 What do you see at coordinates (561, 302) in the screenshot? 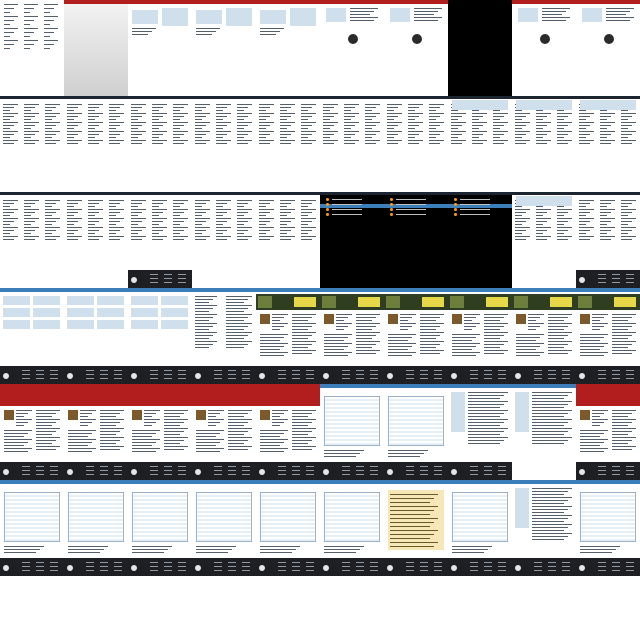
I see `hero-headline` at bounding box center [561, 302].